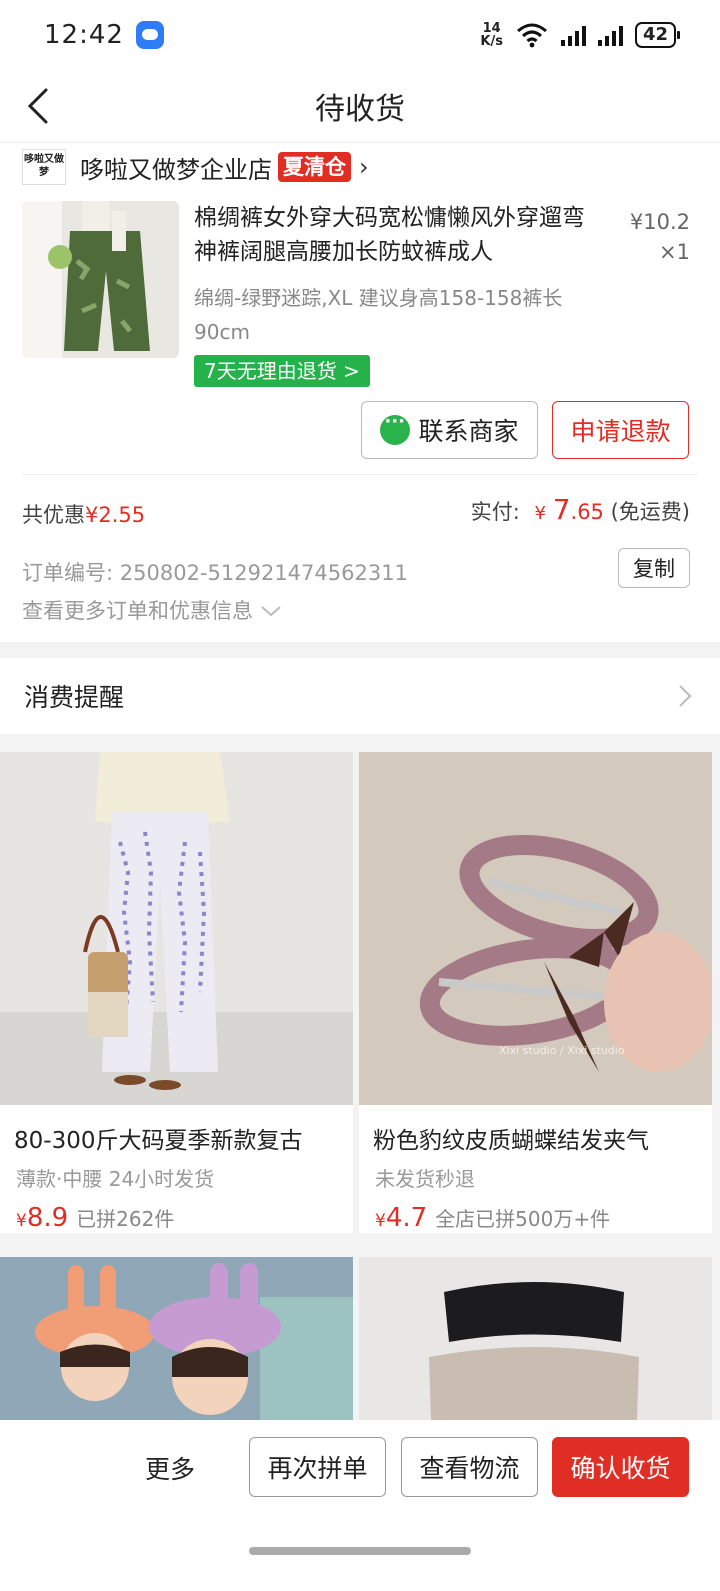 The height and width of the screenshot is (1591, 720). What do you see at coordinates (587, 512) in the screenshot?
I see `paid-dec: .65` at bounding box center [587, 512].